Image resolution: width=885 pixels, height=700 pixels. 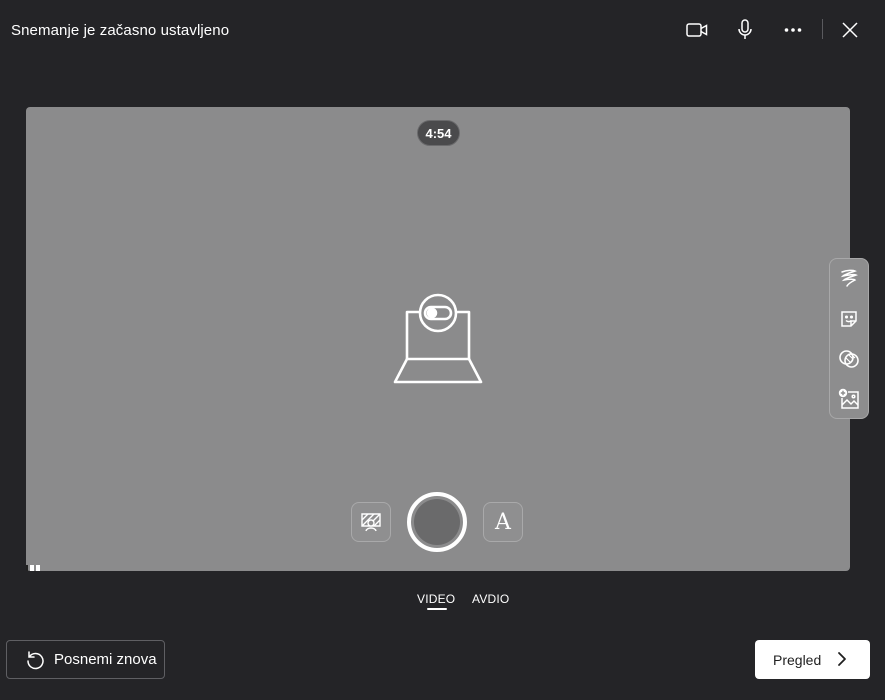 I want to click on pen-icon, so click(x=849, y=278).